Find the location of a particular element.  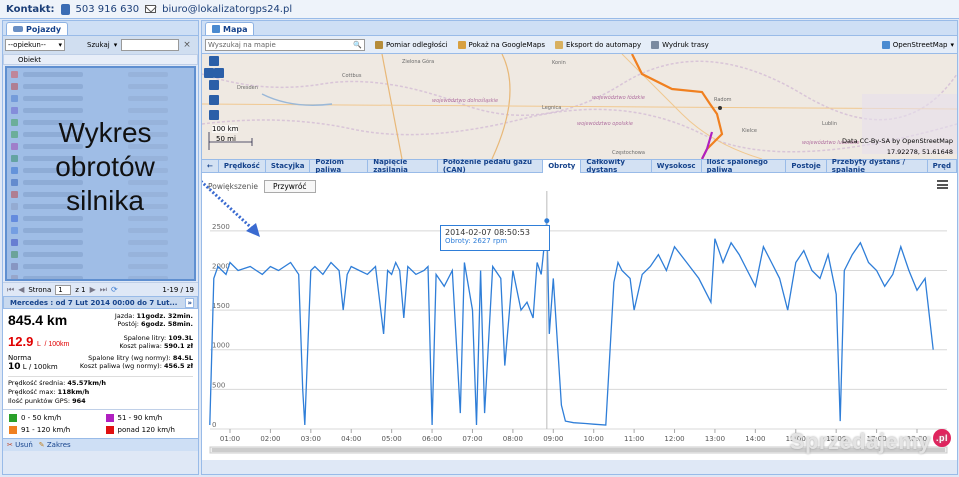

y-tick-label: 2500 is located at coordinates (221, 227).